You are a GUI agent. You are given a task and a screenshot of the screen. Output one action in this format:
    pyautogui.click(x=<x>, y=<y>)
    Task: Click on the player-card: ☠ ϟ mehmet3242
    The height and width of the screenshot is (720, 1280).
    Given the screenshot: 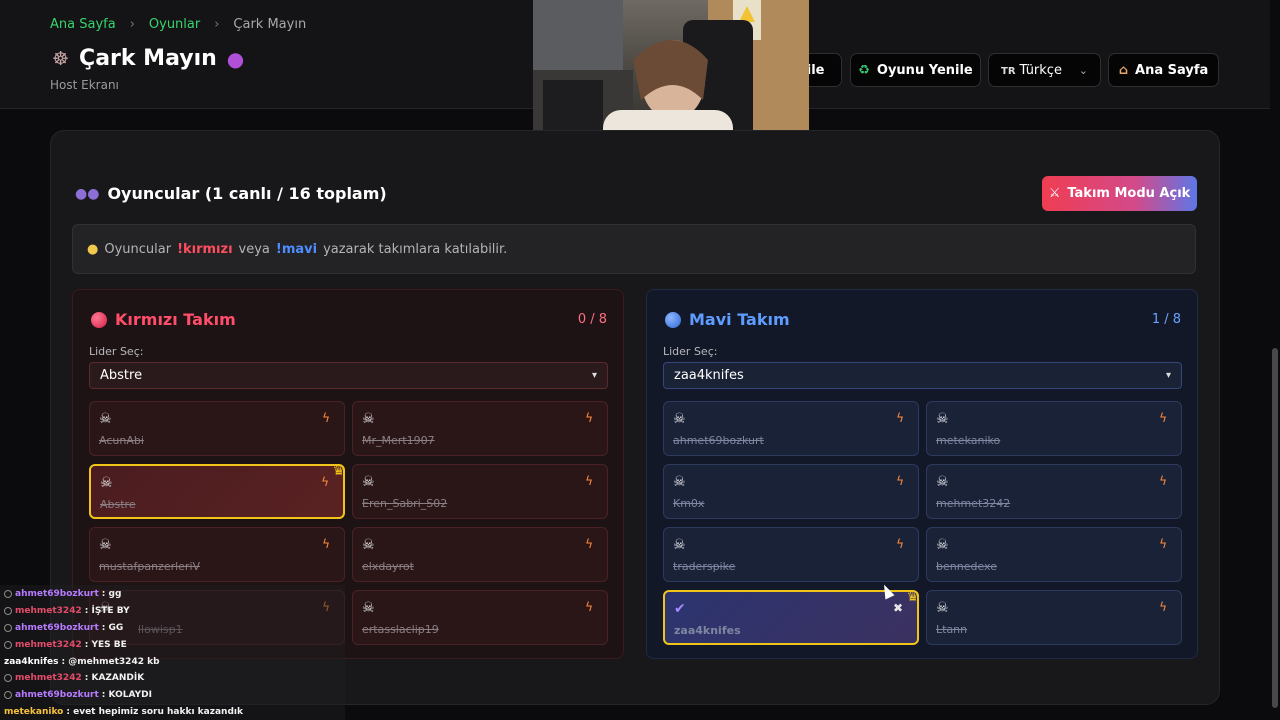 What is the action you would take?
    pyautogui.click(x=1054, y=491)
    